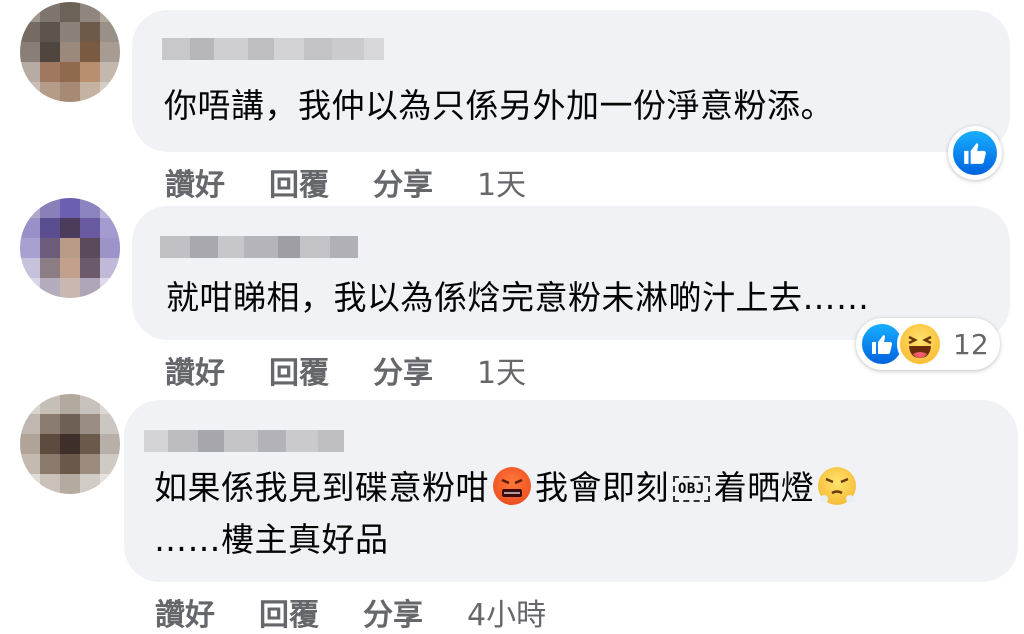 This screenshot has width=1024, height=634. I want to click on object-replacement-glyph: OBJ, so click(691, 489).